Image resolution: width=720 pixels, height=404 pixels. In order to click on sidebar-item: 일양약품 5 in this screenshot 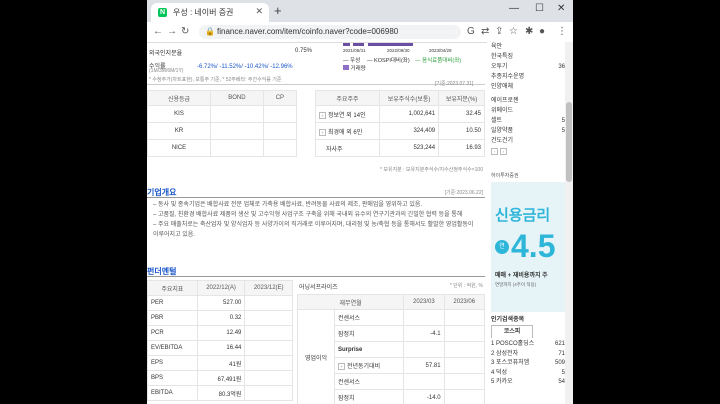, I will do `click(528, 131)`.